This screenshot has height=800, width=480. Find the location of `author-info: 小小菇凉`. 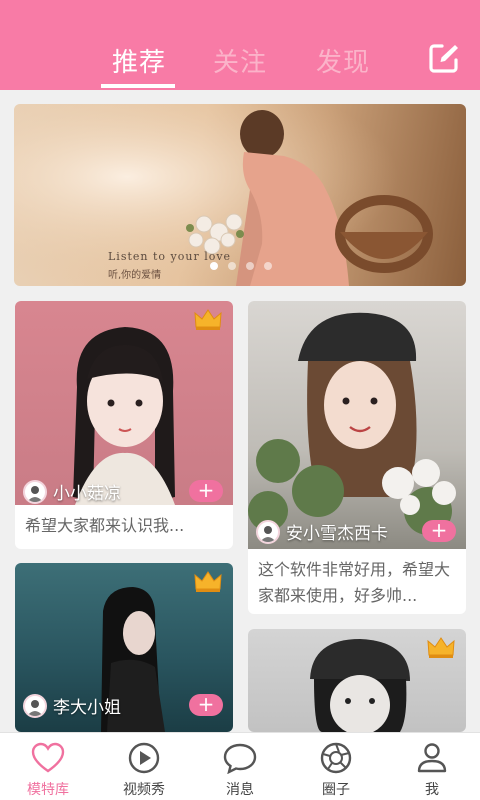

author-info: 小小菇凉 is located at coordinates (72, 491).